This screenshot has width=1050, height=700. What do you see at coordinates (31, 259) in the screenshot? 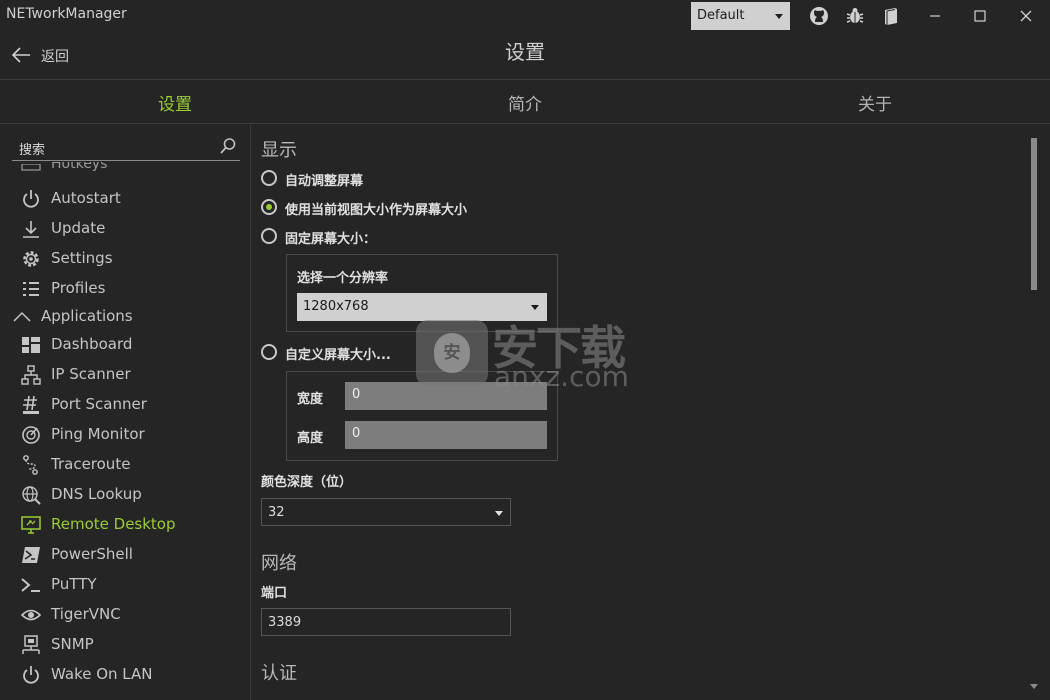
I see `gear-icon` at bounding box center [31, 259].